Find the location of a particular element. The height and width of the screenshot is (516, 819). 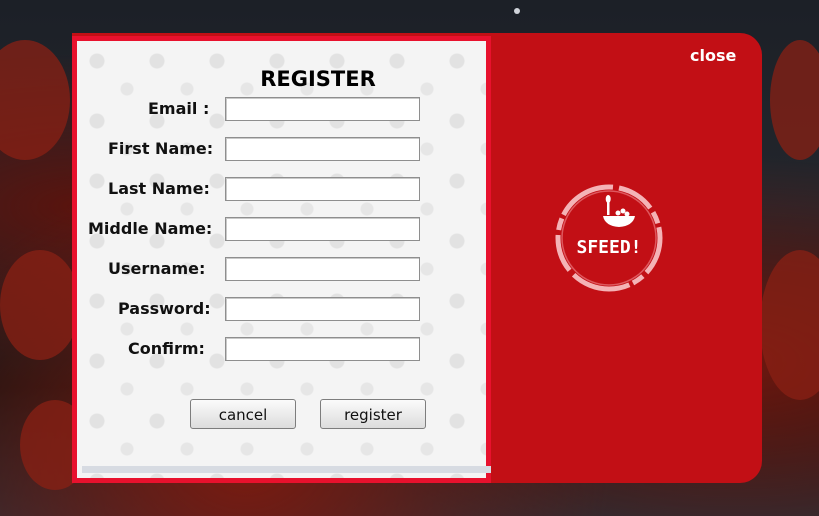

register-button: register is located at coordinates (373, 414).